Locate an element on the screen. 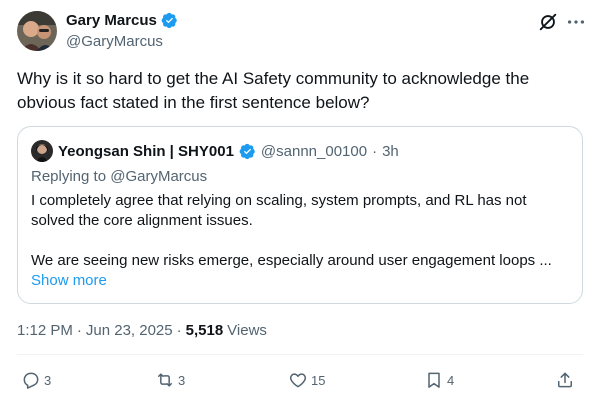 The image size is (599, 407). like-button: 15 is located at coordinates (306, 380).